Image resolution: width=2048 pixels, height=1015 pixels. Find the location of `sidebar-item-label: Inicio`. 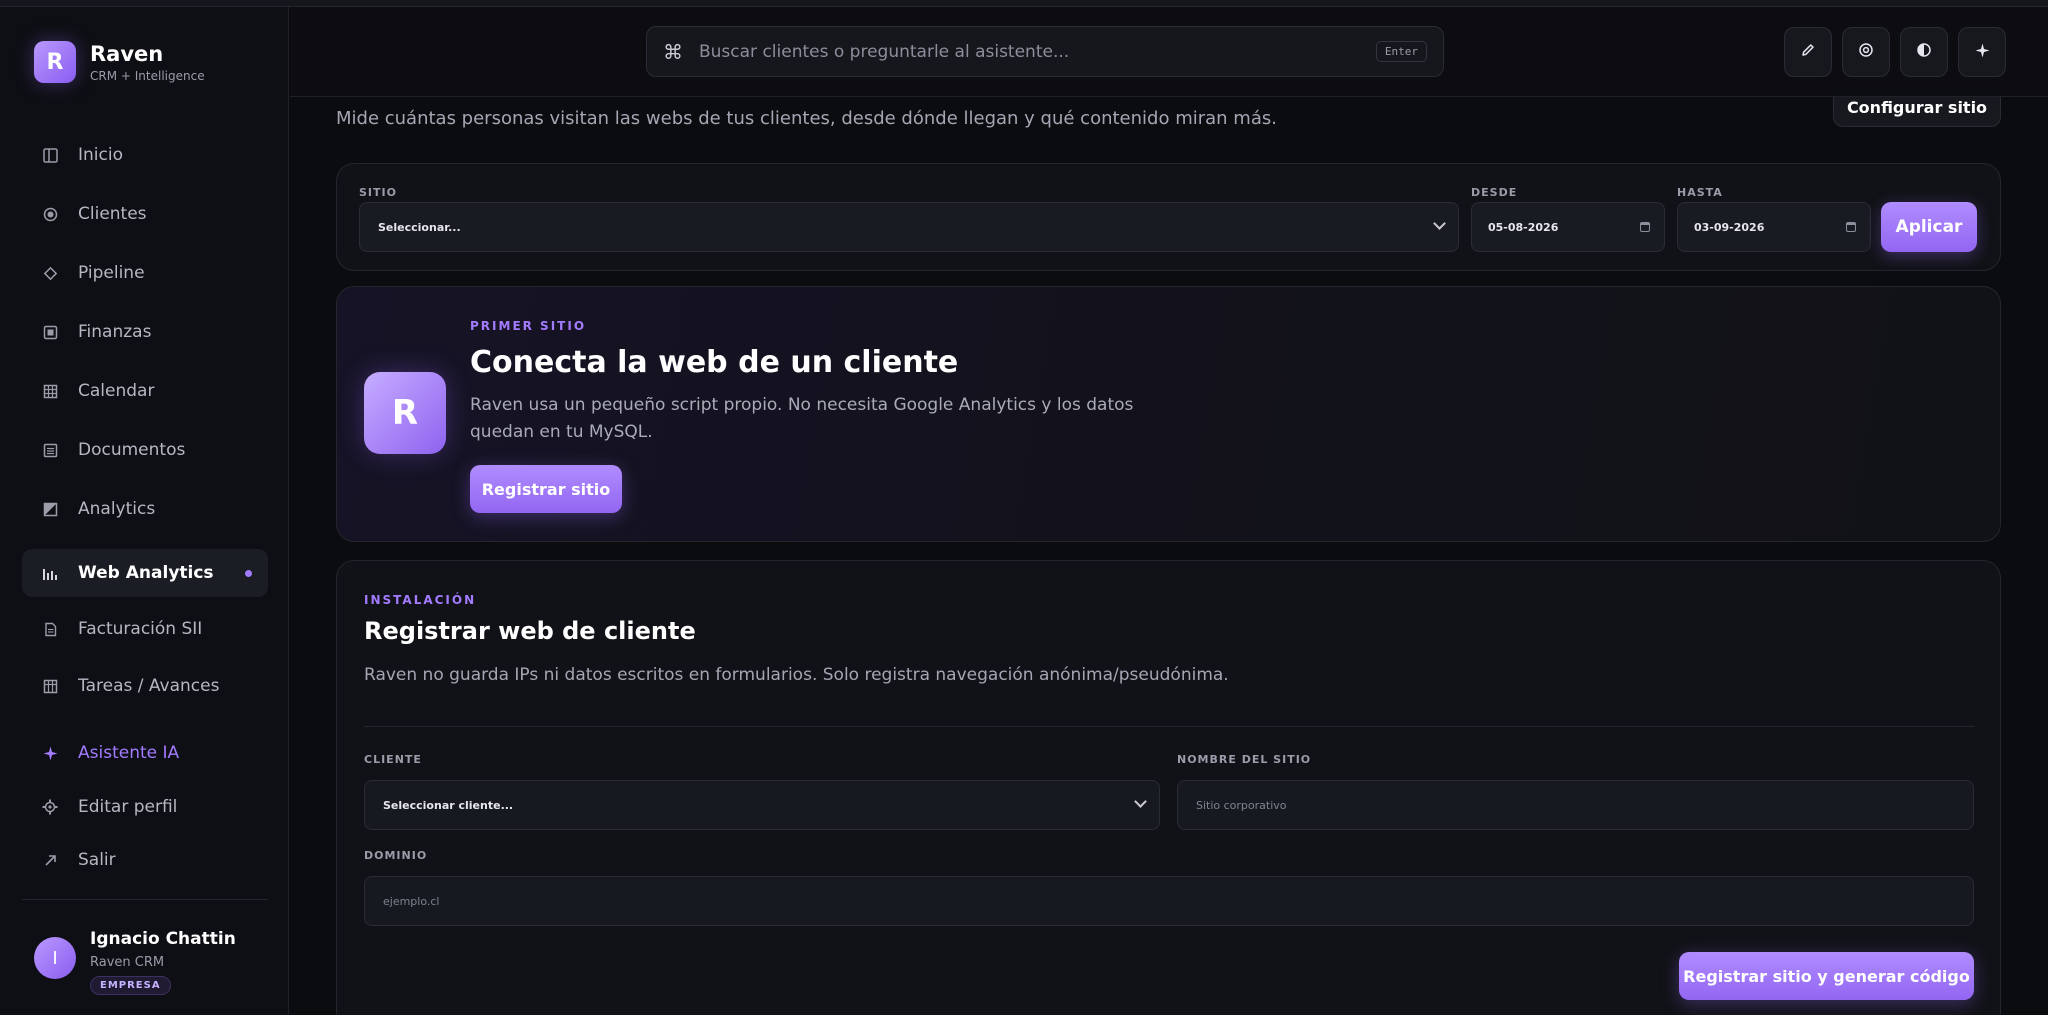

sidebar-item-label: Inicio is located at coordinates (100, 155).